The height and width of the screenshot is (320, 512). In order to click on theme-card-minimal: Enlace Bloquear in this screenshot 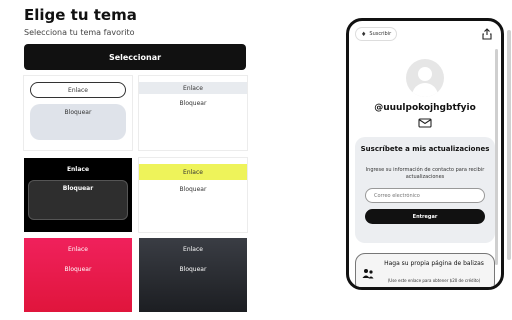, I will do `click(193, 113)`.